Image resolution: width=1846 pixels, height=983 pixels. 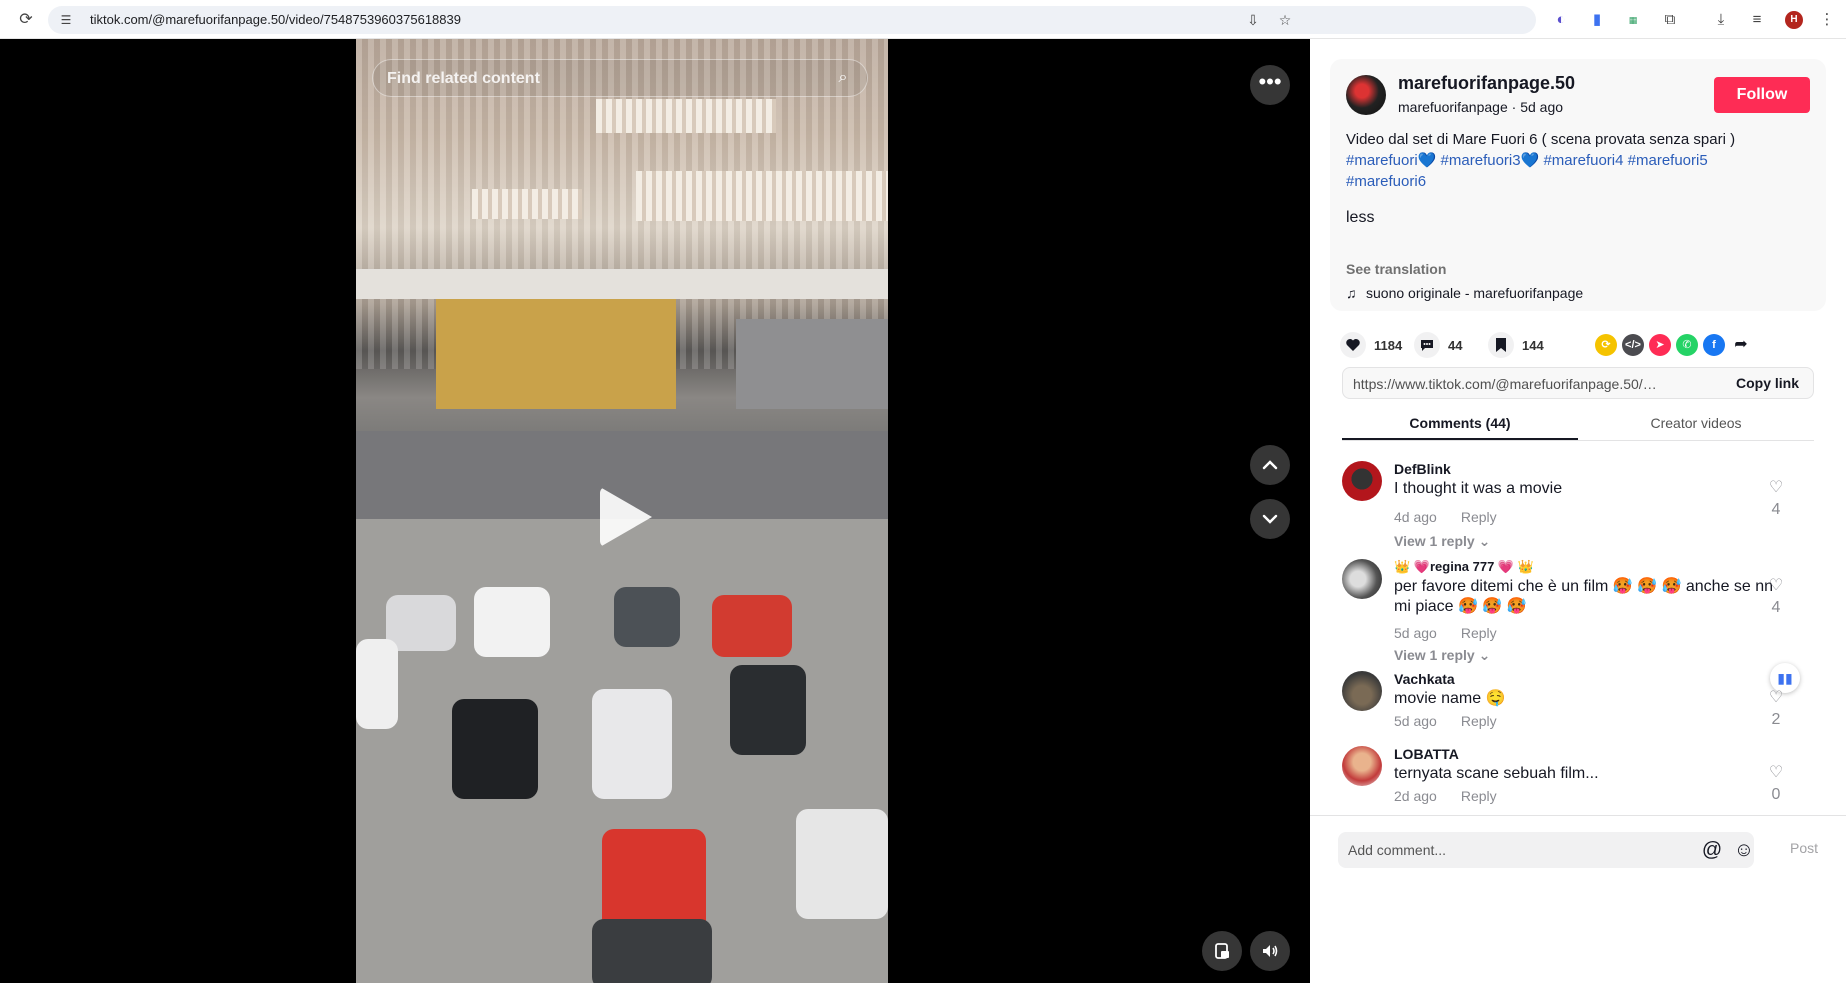 I want to click on speaker-icon, so click(x=1270, y=951).